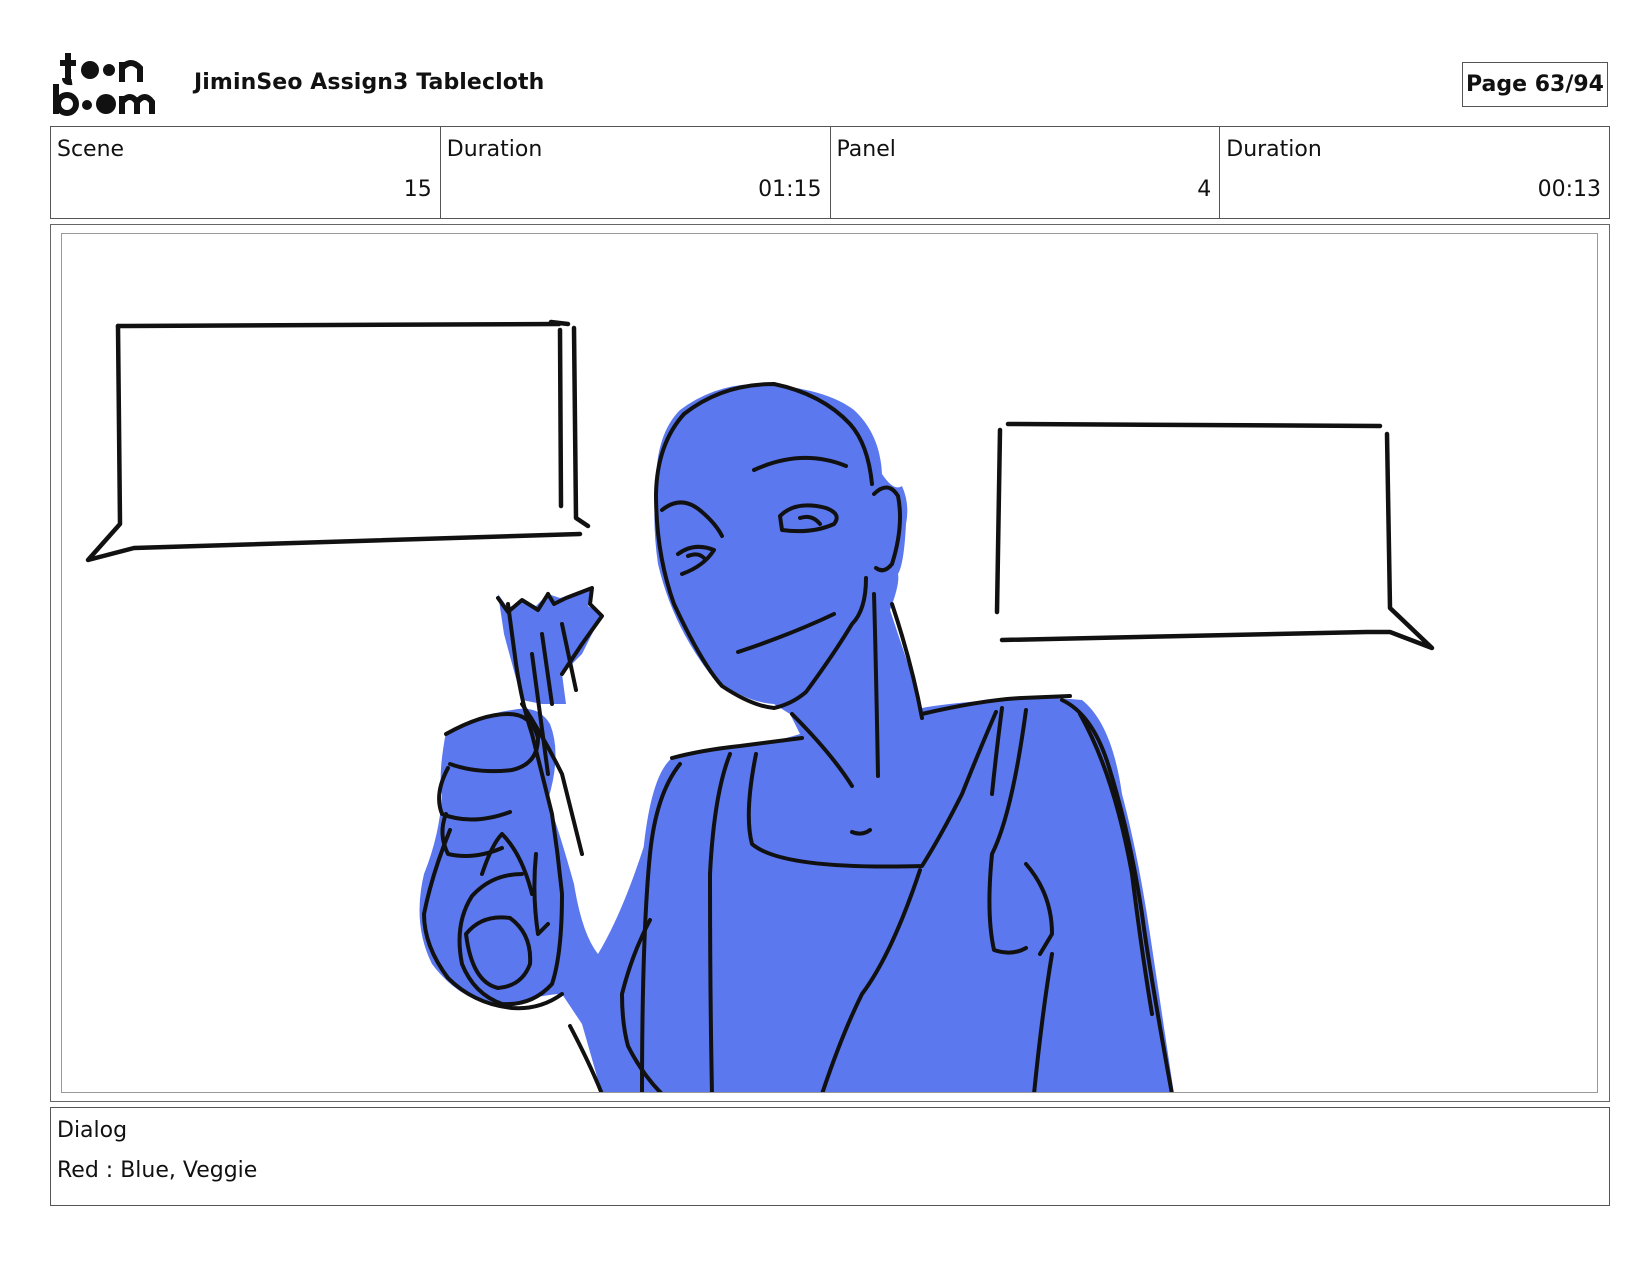  I want to click on scene-duration-label: Duration, so click(494, 149).